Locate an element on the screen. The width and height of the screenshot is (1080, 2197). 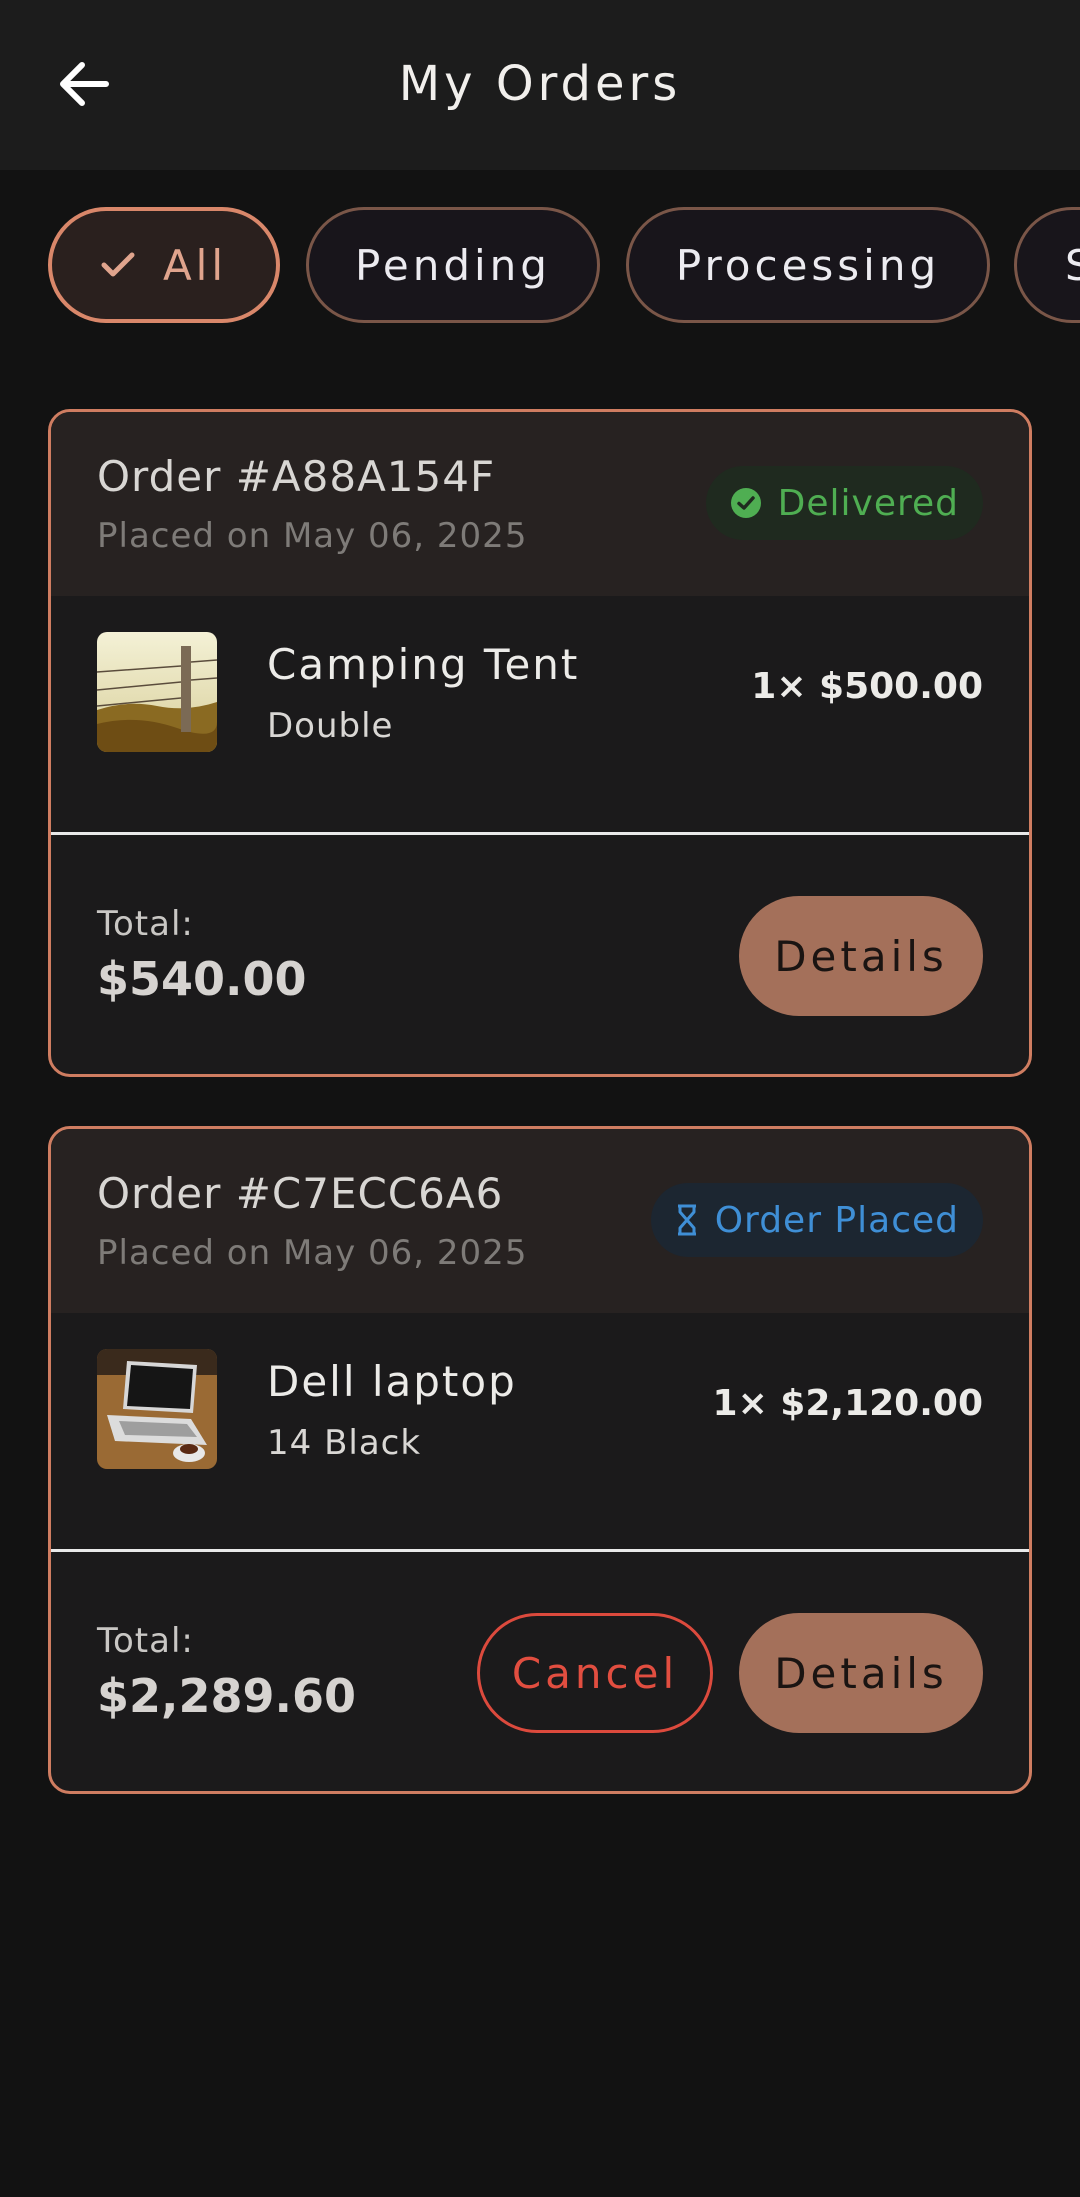
cancel-button: Cancel is located at coordinates (595, 1673).